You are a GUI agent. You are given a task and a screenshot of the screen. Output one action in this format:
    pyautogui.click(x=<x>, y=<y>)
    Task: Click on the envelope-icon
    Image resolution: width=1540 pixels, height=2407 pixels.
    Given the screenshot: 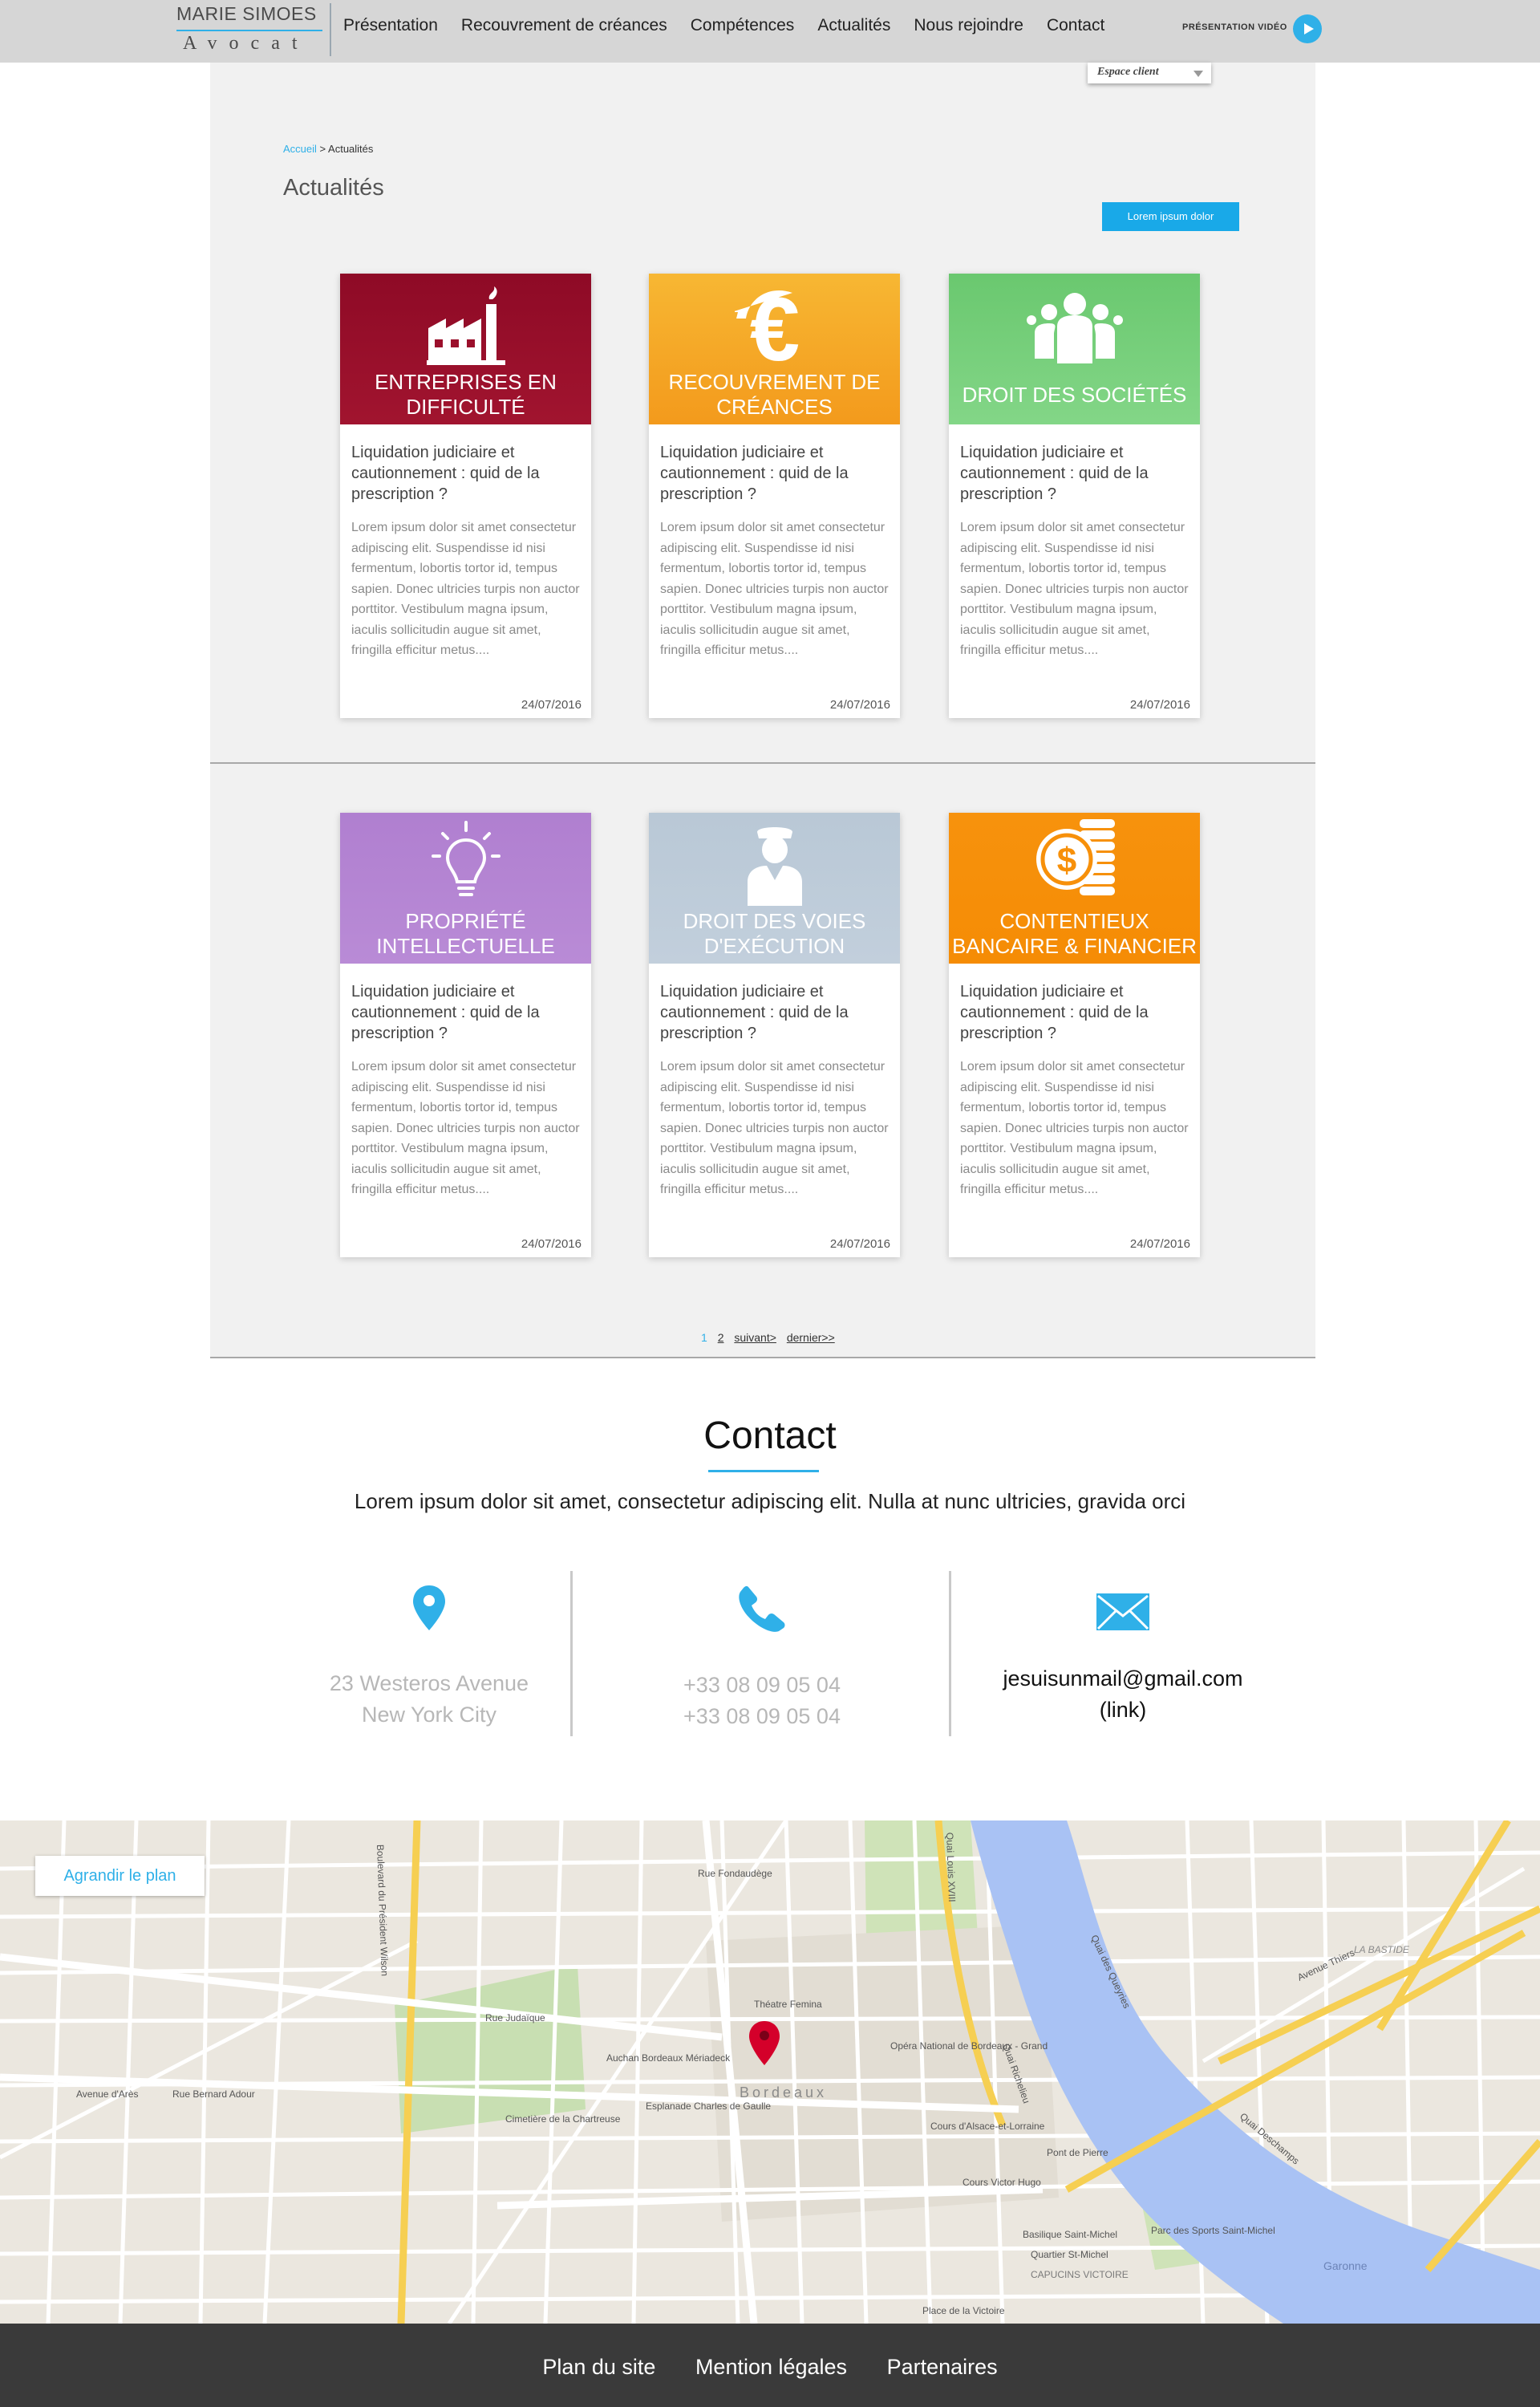 What is the action you would take?
    pyautogui.click(x=1122, y=1612)
    